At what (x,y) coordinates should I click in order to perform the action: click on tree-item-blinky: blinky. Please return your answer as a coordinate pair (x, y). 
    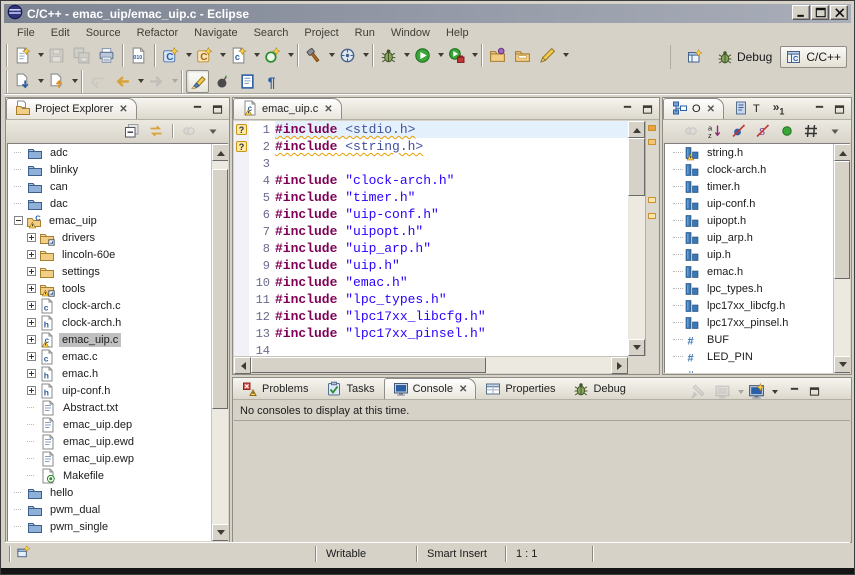
    Looking at the image, I should click on (118, 169).